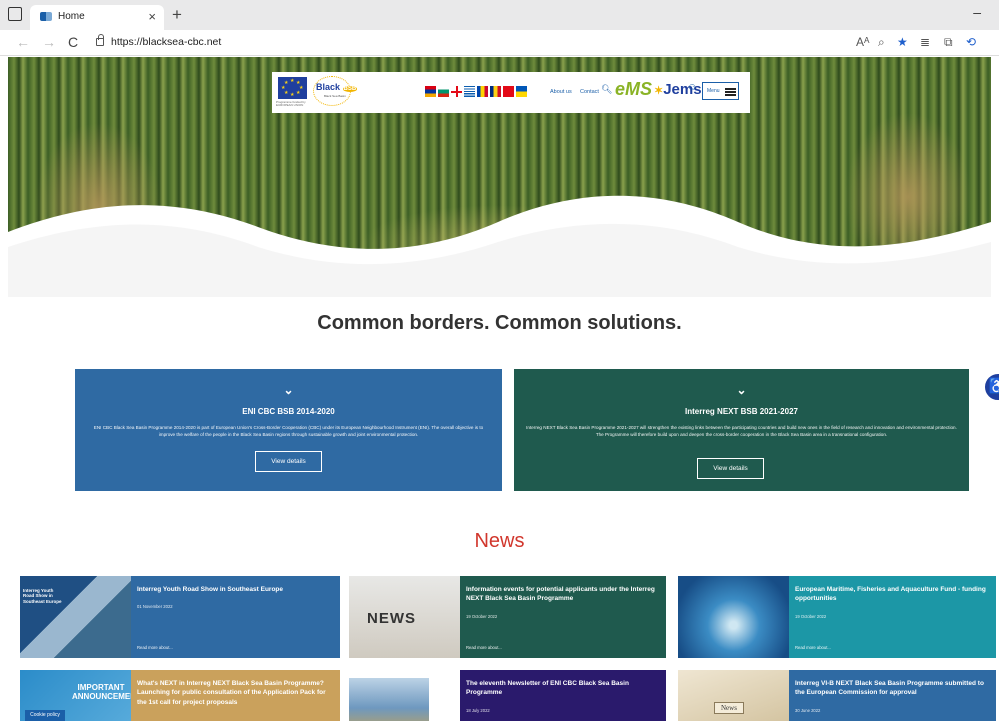  I want to click on thumb-caption: NEWS, so click(391, 618).